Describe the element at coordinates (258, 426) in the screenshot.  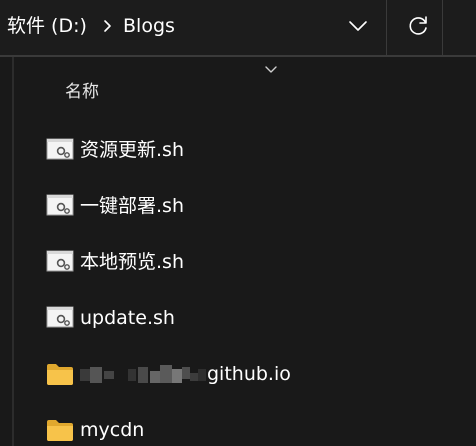
I see `folder-row: mycdn` at that location.